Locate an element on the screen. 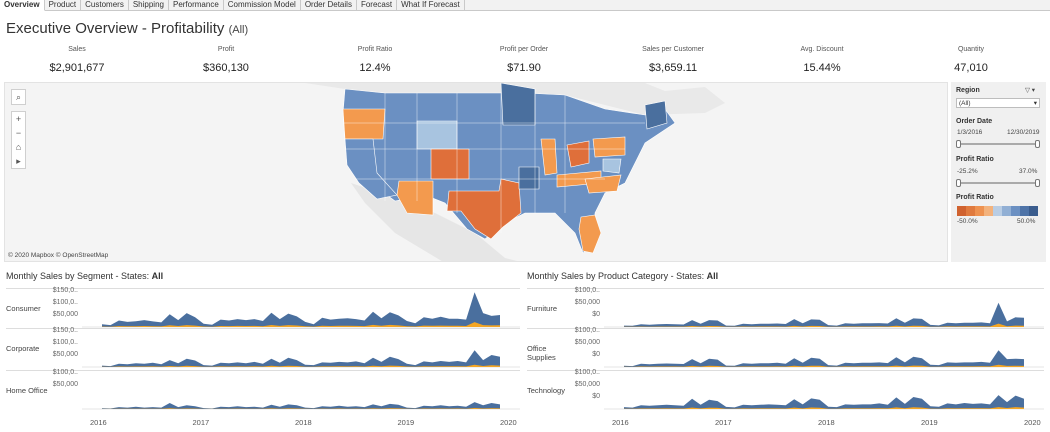 Image resolution: width=1050 pixels, height=432 pixels. map-zoom-controls: + − ⌂ ▸ is located at coordinates (18, 140).